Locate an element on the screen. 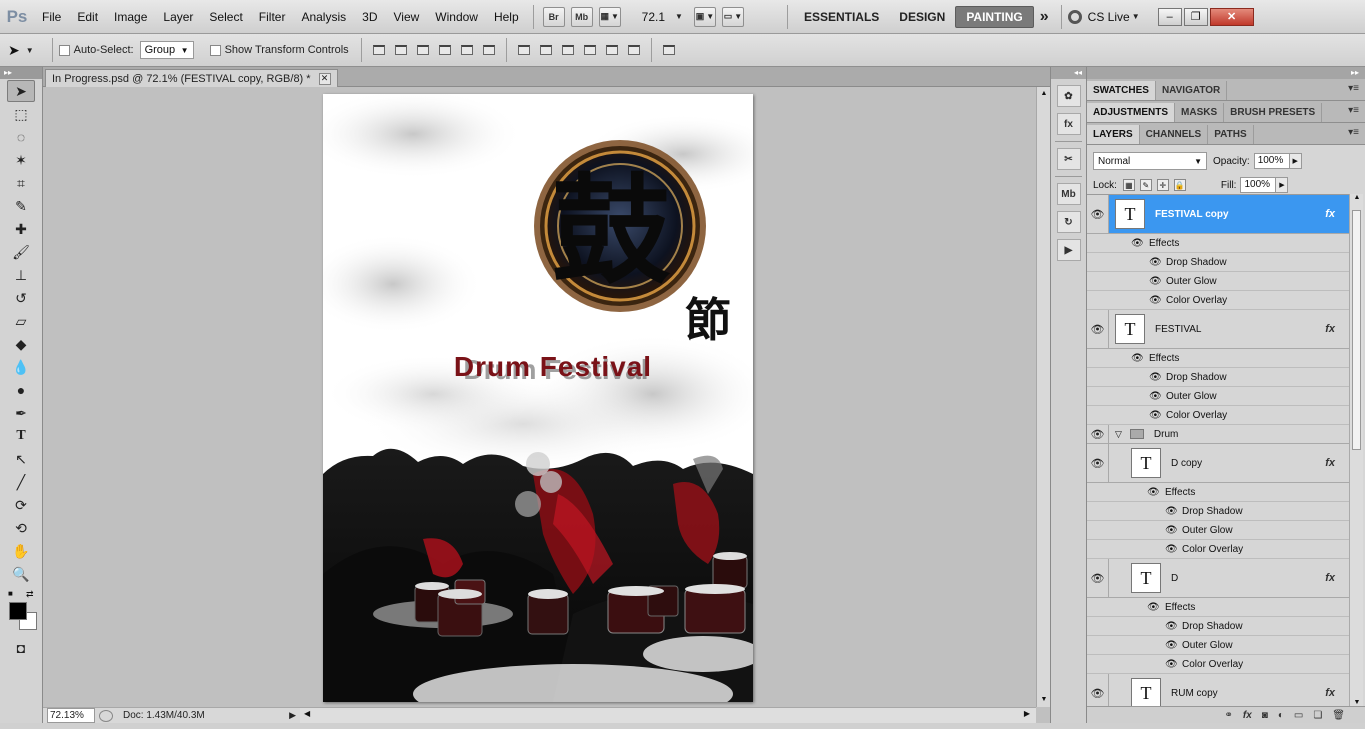 The image size is (1365, 729). cs-live-menu: CS Live ▼ is located at coordinates (1103, 16).